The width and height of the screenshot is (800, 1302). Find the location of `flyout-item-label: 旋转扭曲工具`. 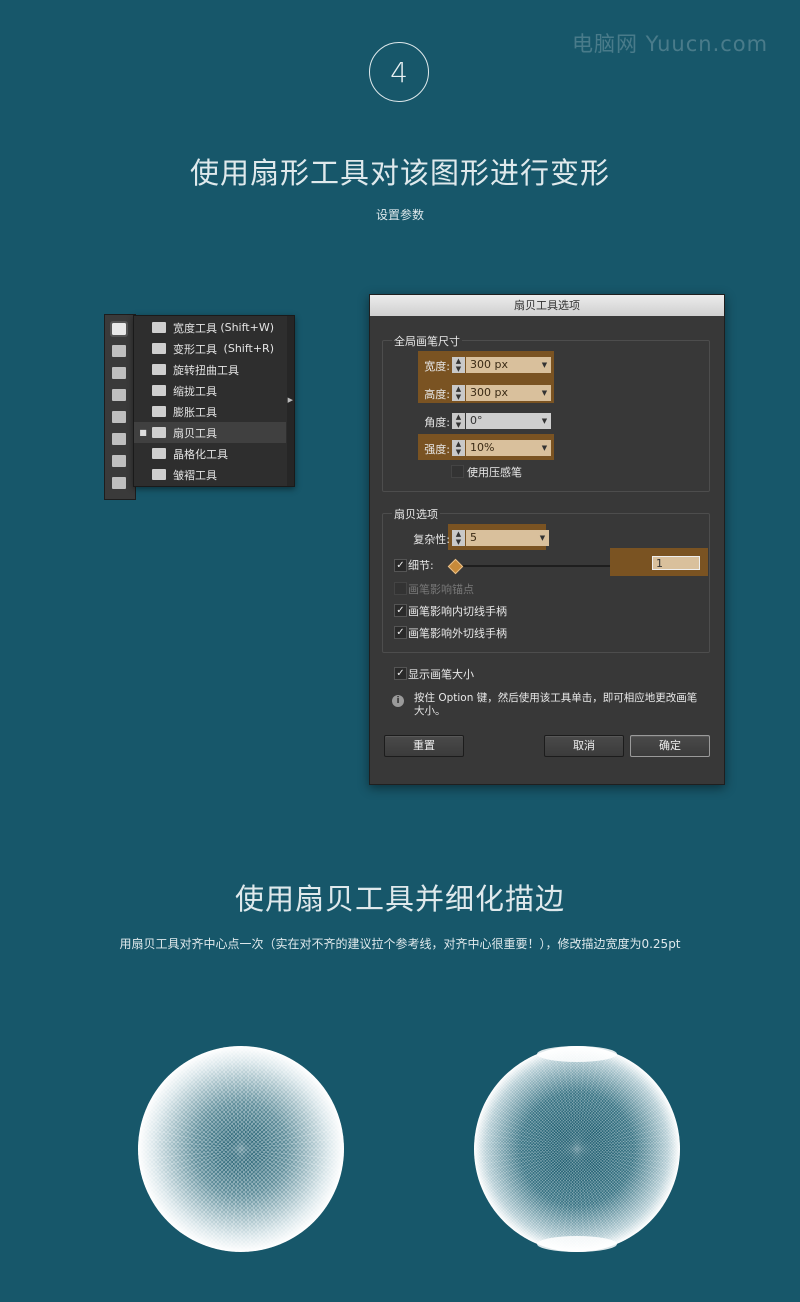

flyout-item-label: 旋转扭曲工具 is located at coordinates (206, 370).